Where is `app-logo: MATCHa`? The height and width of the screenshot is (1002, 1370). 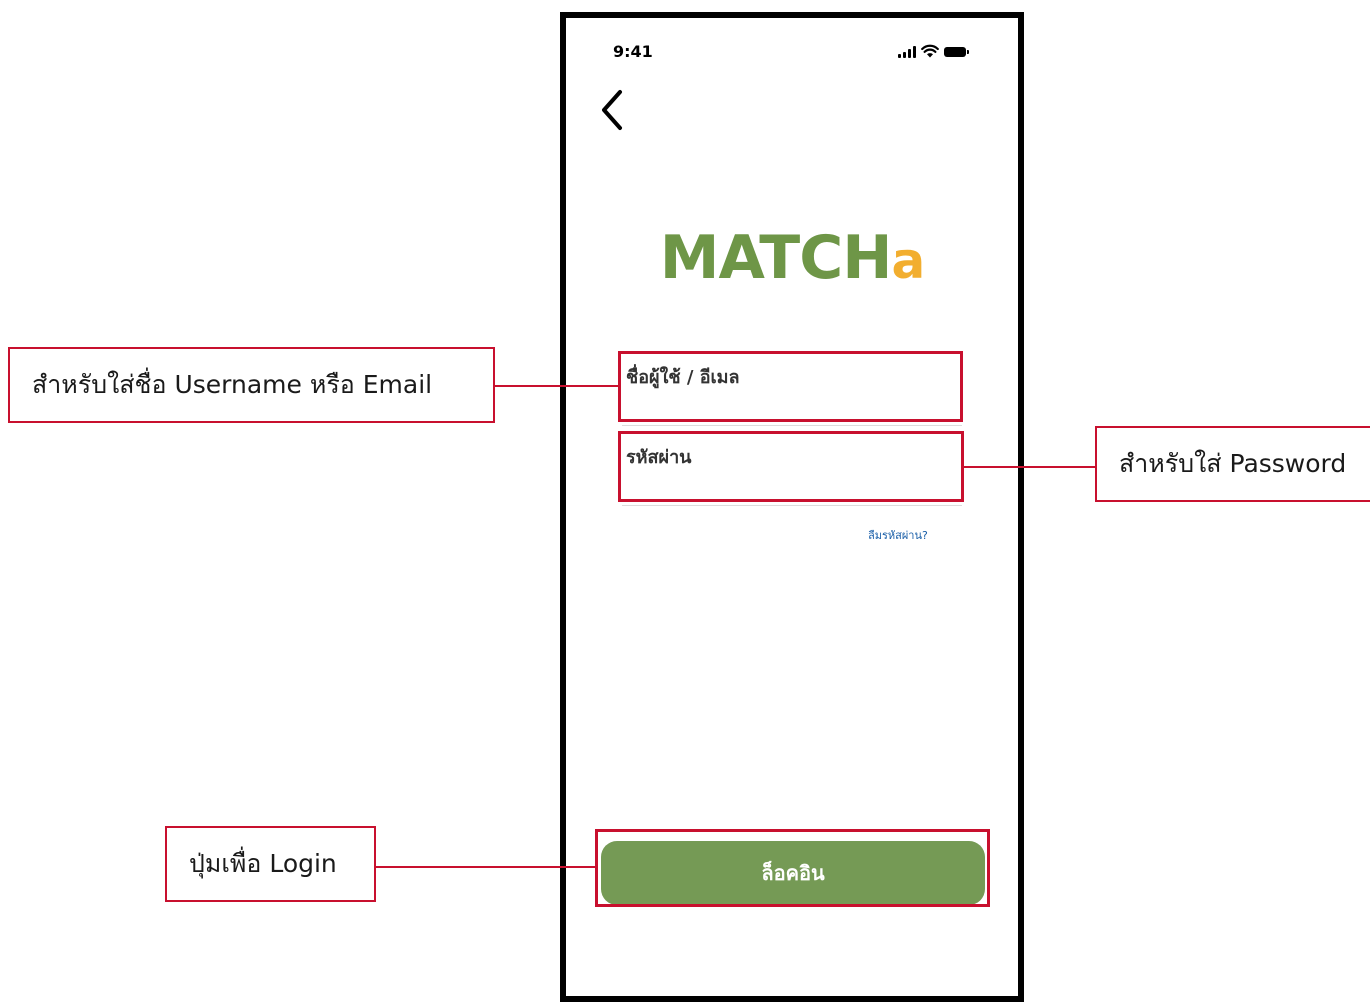 app-logo: MATCHa is located at coordinates (792, 258).